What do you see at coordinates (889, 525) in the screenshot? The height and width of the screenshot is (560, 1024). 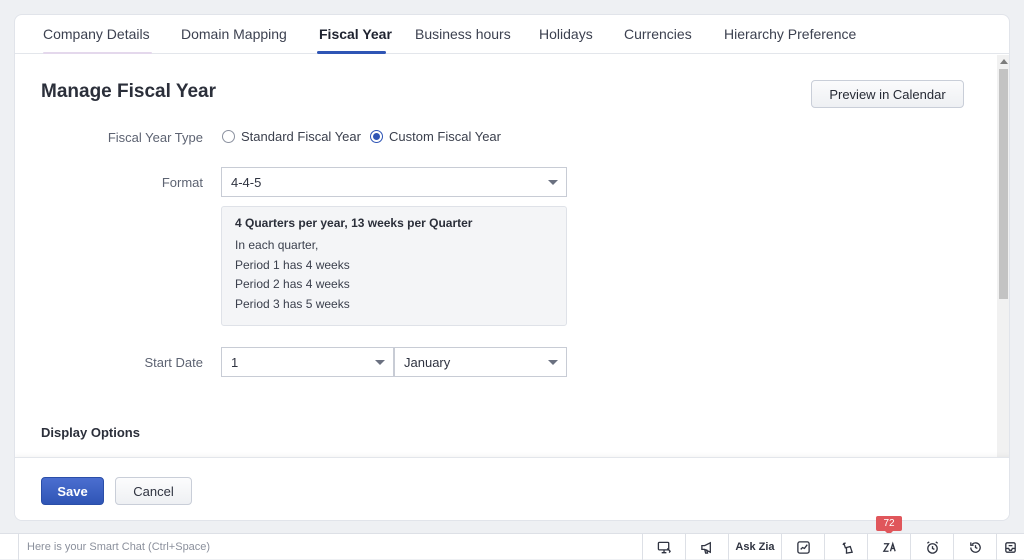 I see `notification-badge: 72` at bounding box center [889, 525].